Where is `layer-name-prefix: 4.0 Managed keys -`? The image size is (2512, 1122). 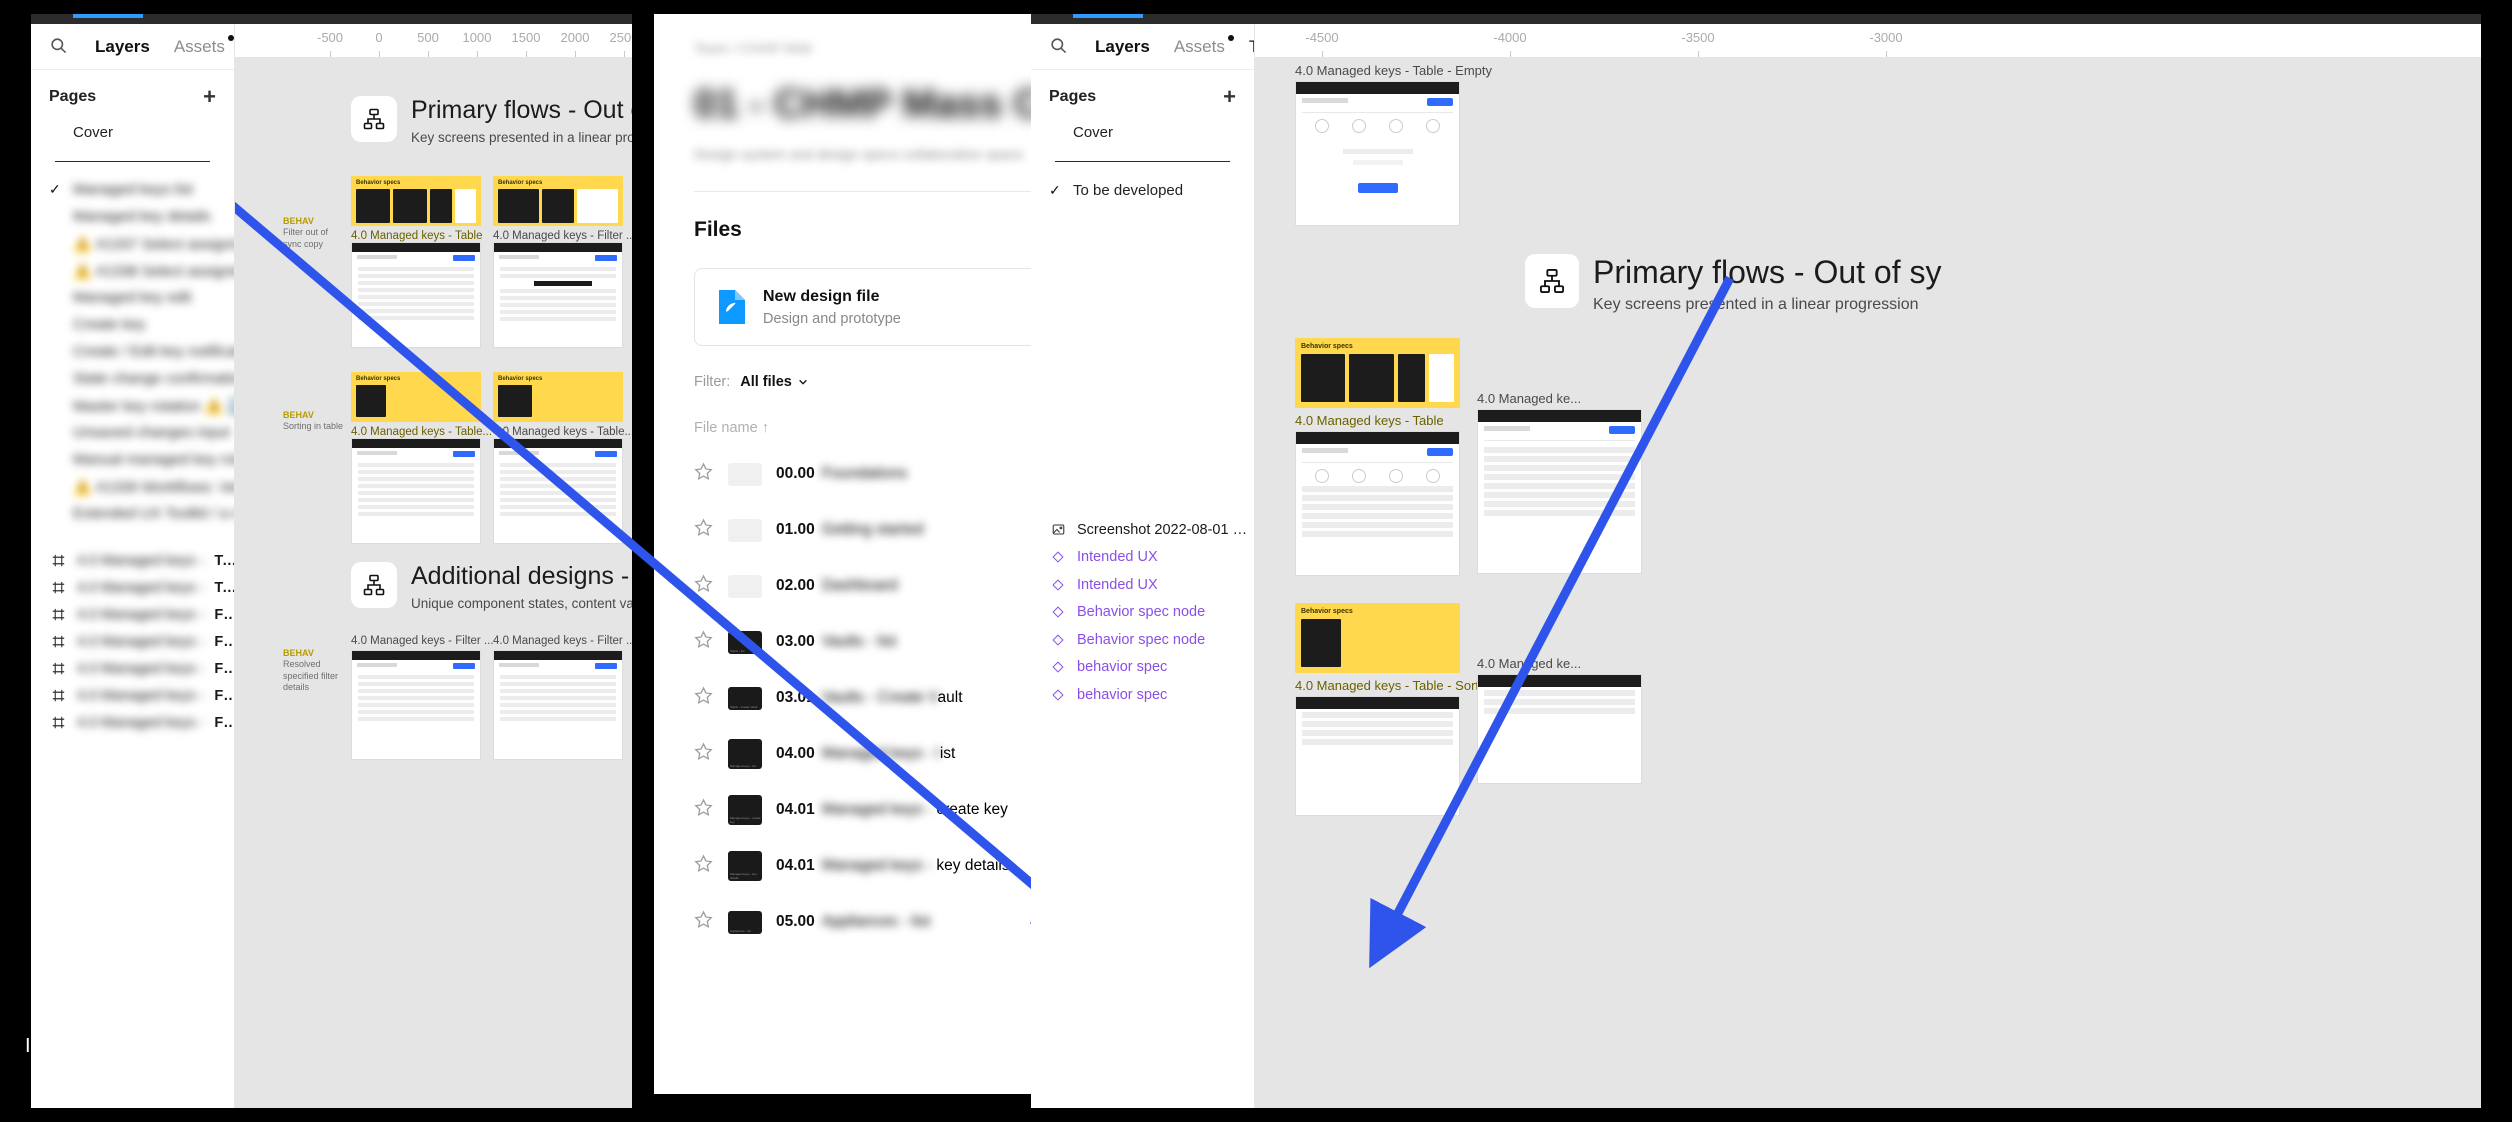
layer-name-prefix: 4.0 Managed keys - is located at coordinates (141, 614).